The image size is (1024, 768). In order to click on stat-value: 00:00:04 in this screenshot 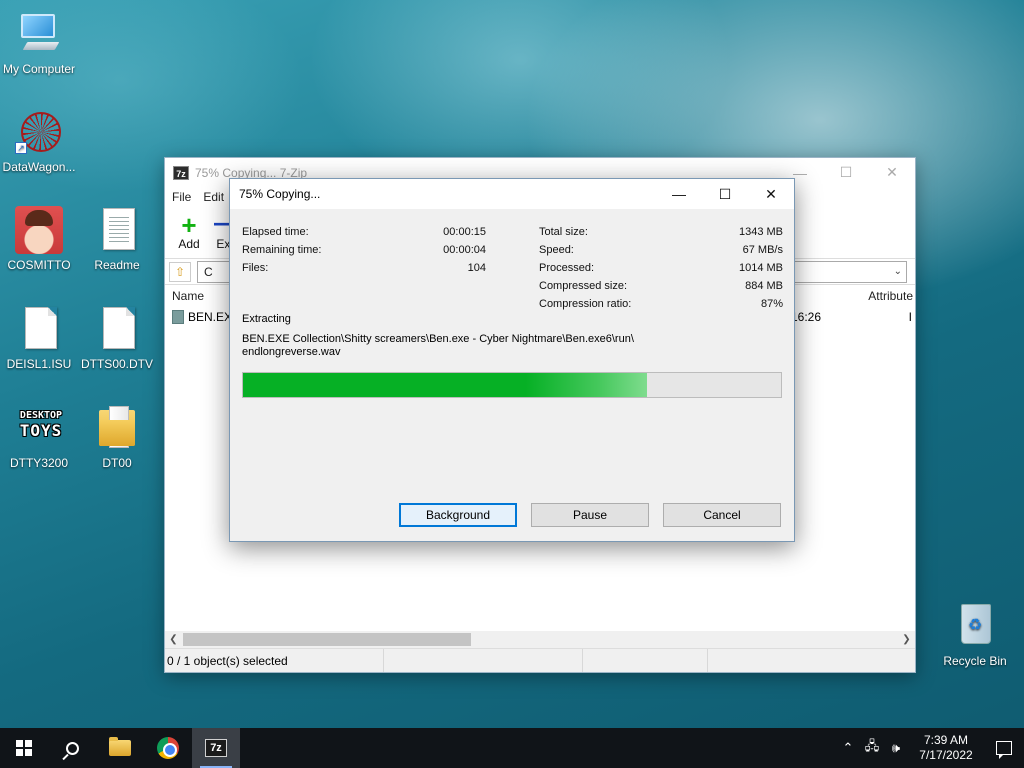, I will do `click(464, 250)`.